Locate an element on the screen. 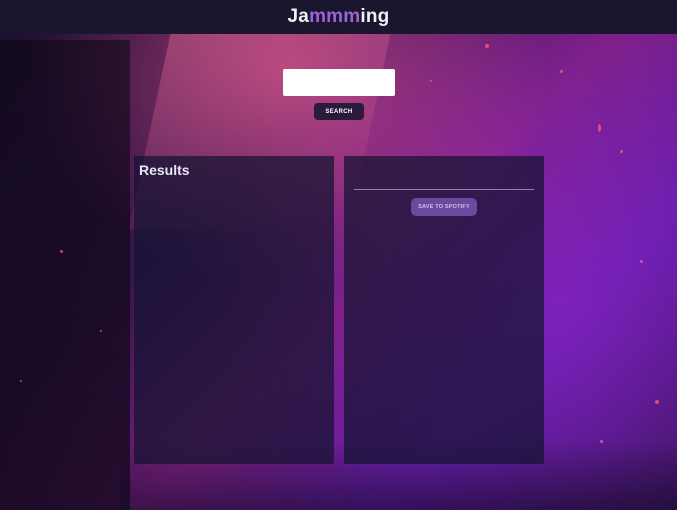 The image size is (677, 510). logo-text-start: Ja is located at coordinates (298, 16).